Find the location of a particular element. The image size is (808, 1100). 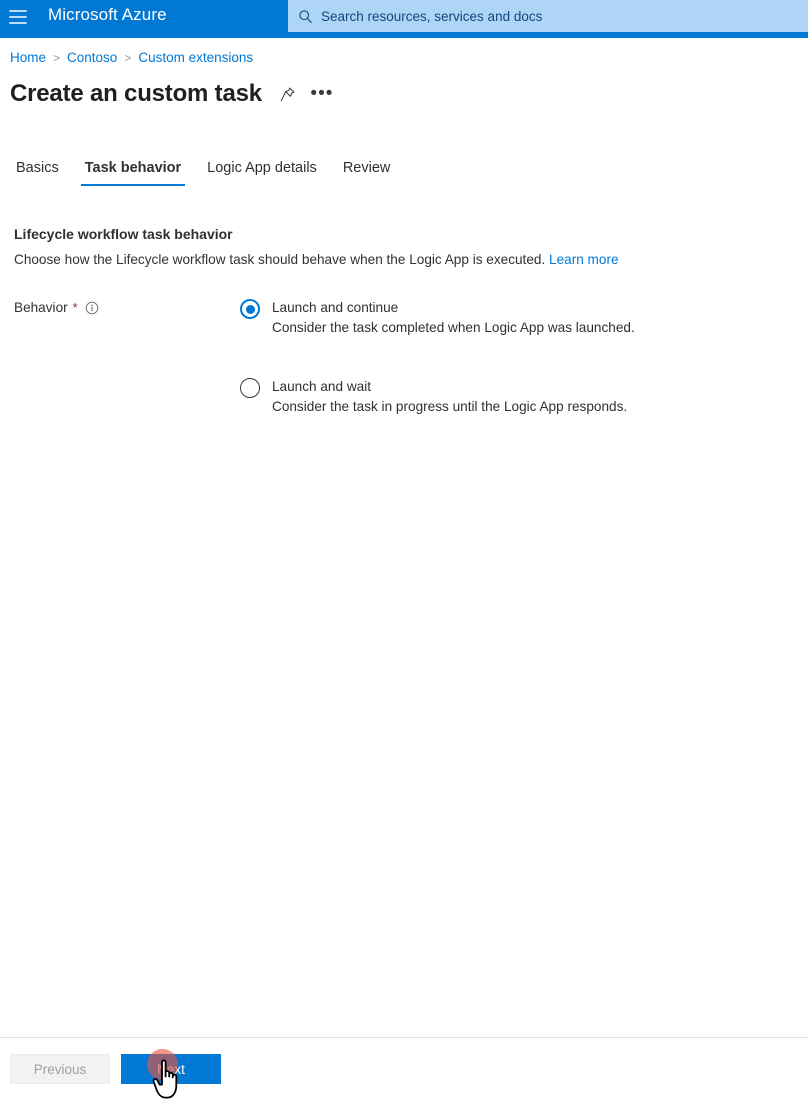

next-button: Next is located at coordinates (171, 1069).